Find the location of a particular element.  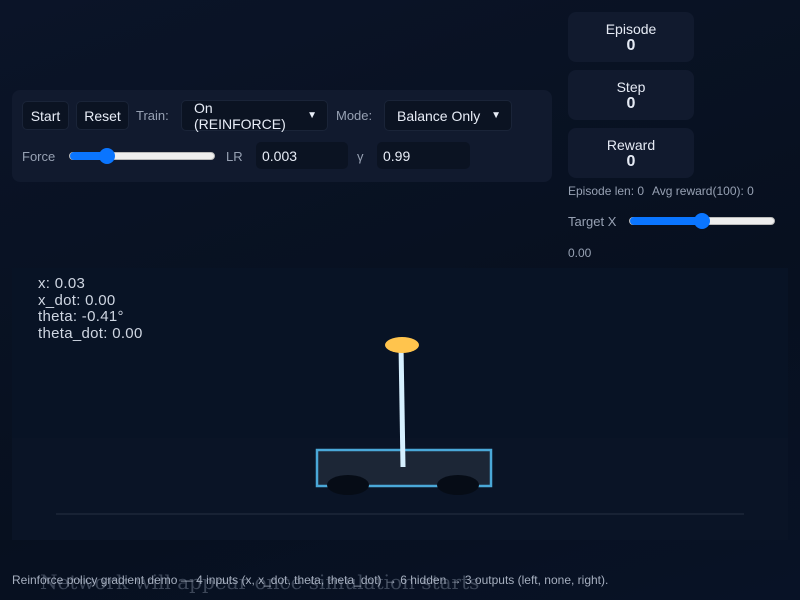

step-card: Step 0 is located at coordinates (631, 95).